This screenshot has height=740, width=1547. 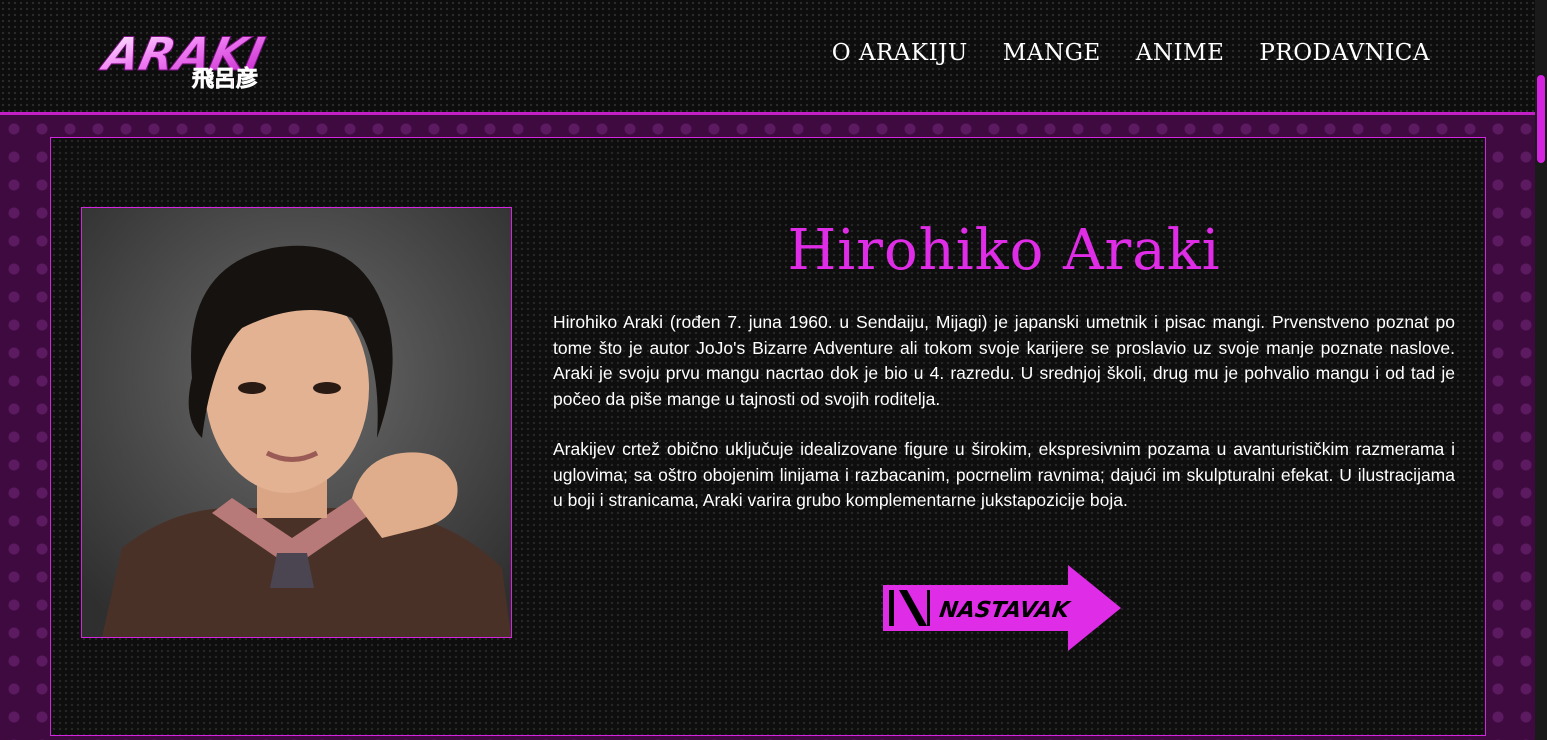 What do you see at coordinates (186, 55) in the screenshot?
I see `araki-logo: ARAKI 飛呂彦` at bounding box center [186, 55].